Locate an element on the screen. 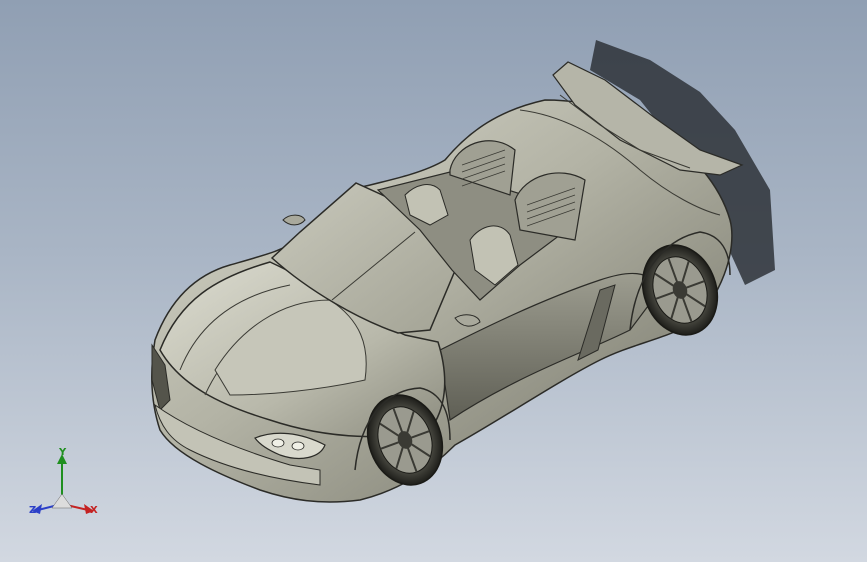 The width and height of the screenshot is (867, 562). view-orientation-triad: Y X Z is located at coordinates (64, 486).